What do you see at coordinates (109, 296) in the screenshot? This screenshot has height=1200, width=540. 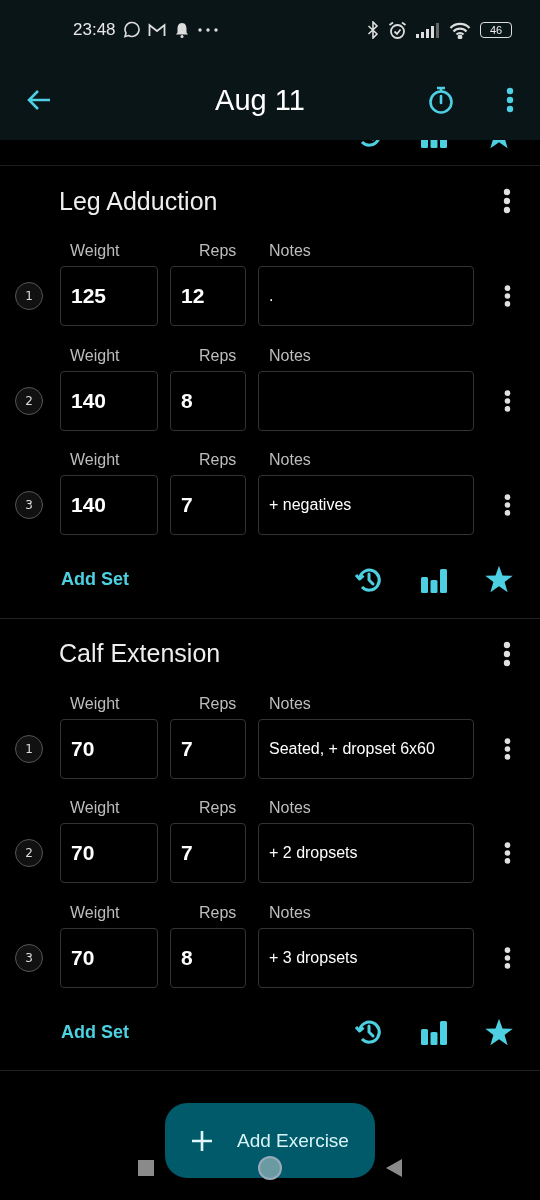 I see `weight-field: 125` at bounding box center [109, 296].